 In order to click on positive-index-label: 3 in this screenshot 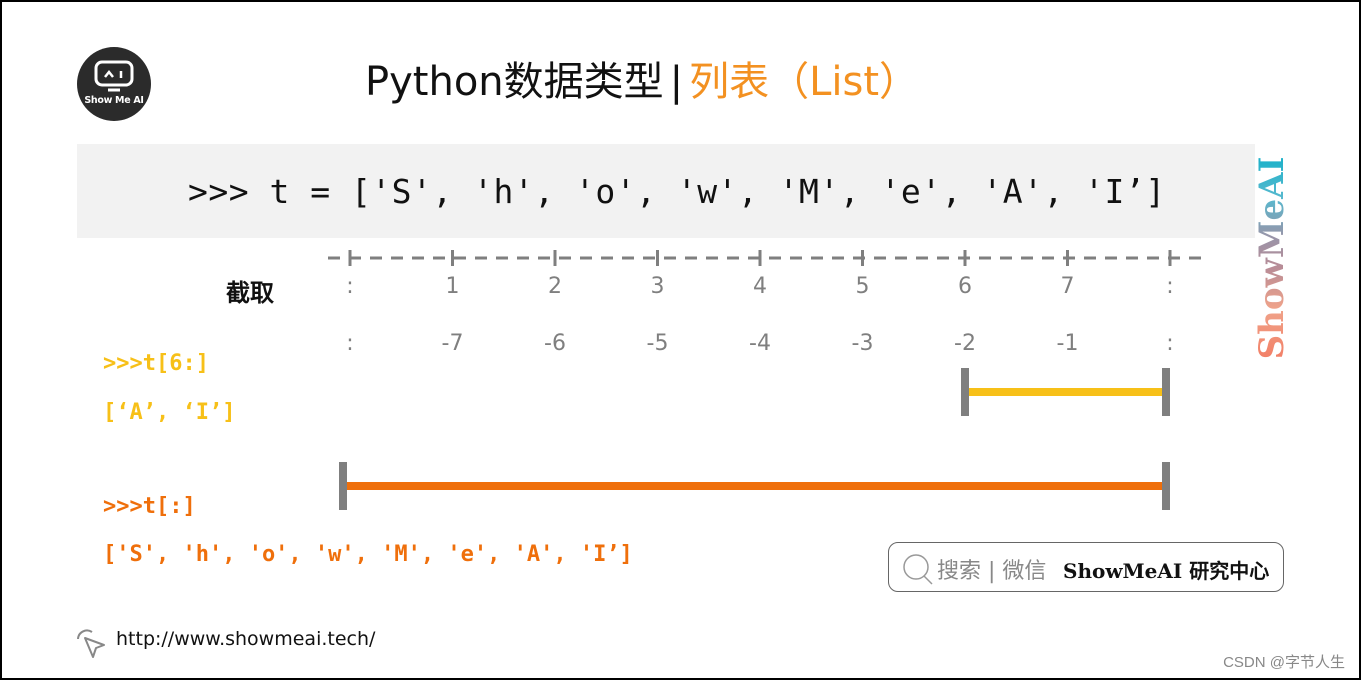, I will do `click(657, 286)`.